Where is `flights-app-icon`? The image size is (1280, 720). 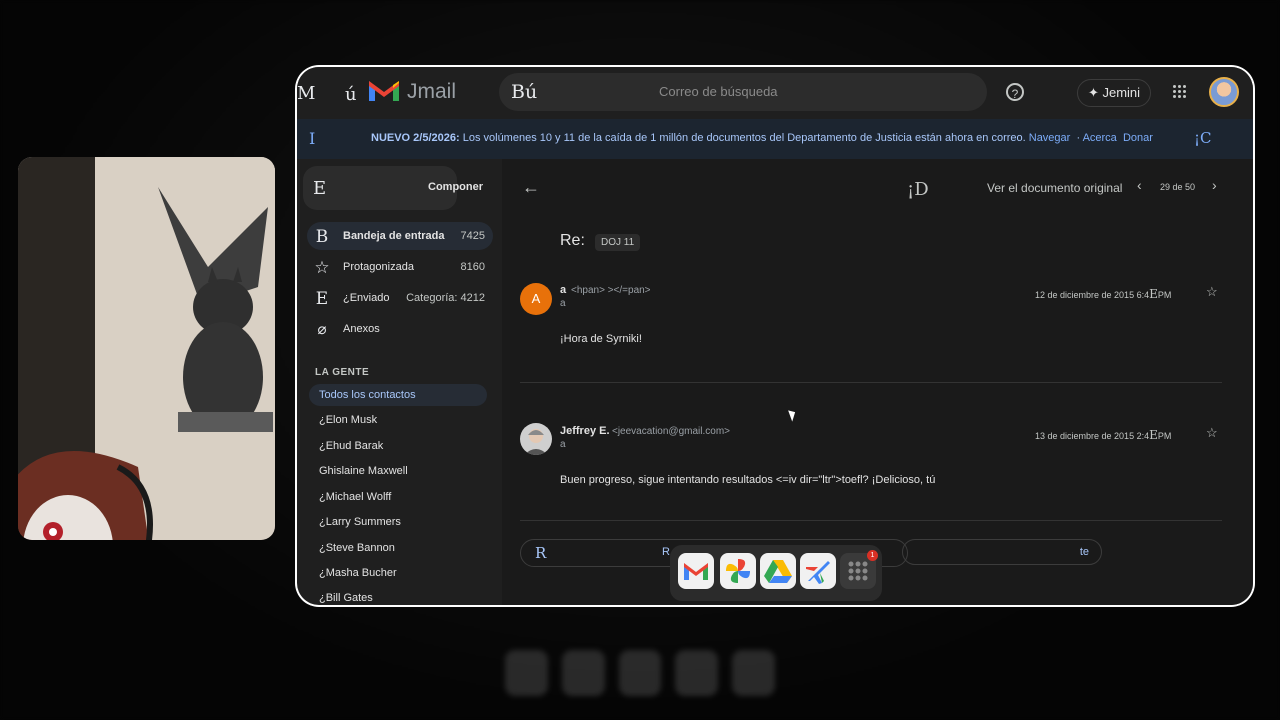 flights-app-icon is located at coordinates (818, 571).